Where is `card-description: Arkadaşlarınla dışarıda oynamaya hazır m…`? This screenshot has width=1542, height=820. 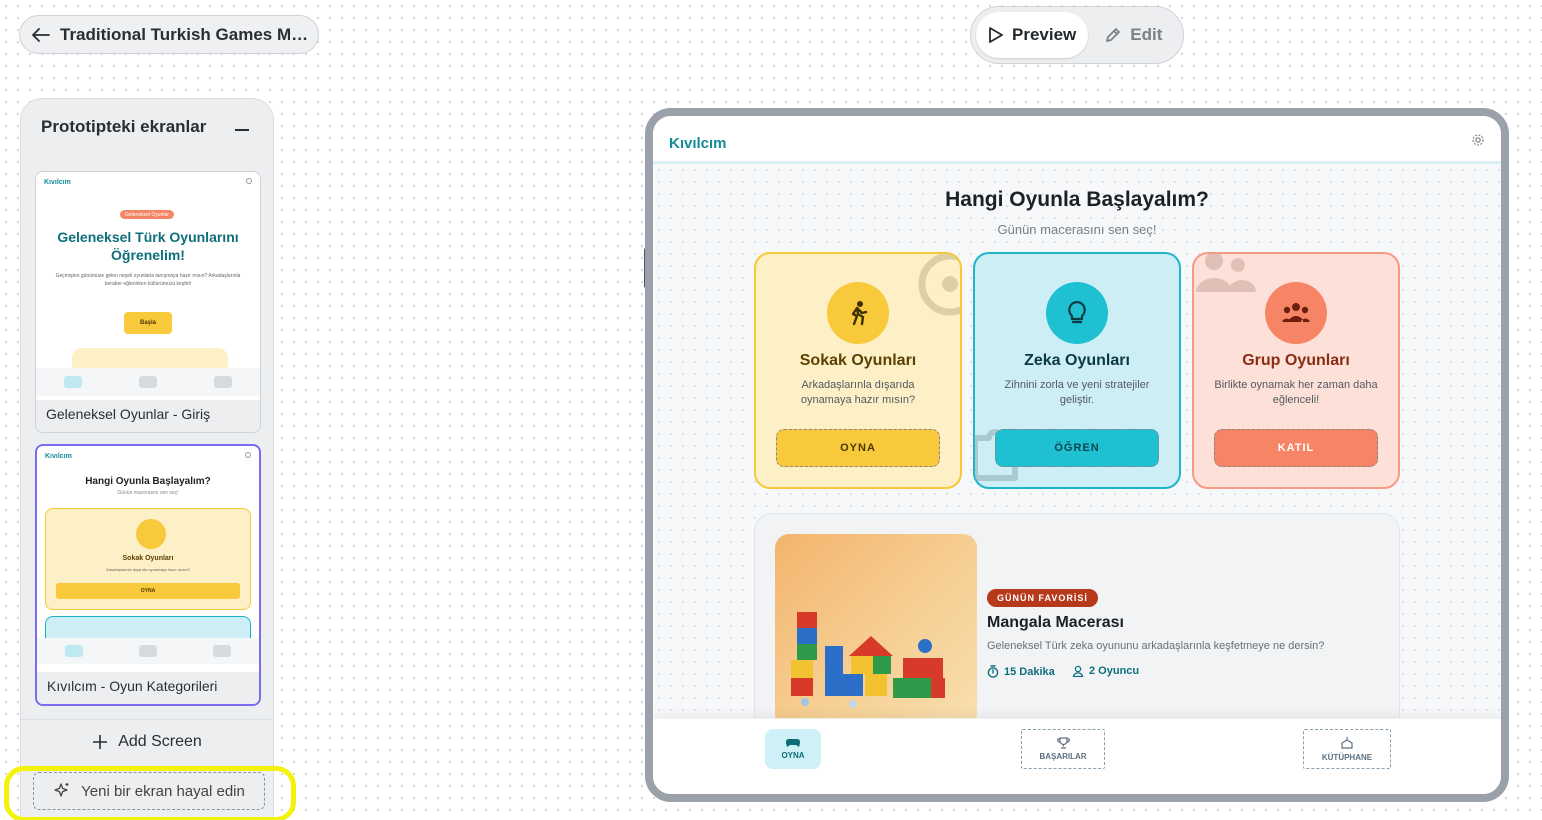 card-description: Arkadaşlarınla dışarıda oynamaya hazır m… is located at coordinates (858, 392).